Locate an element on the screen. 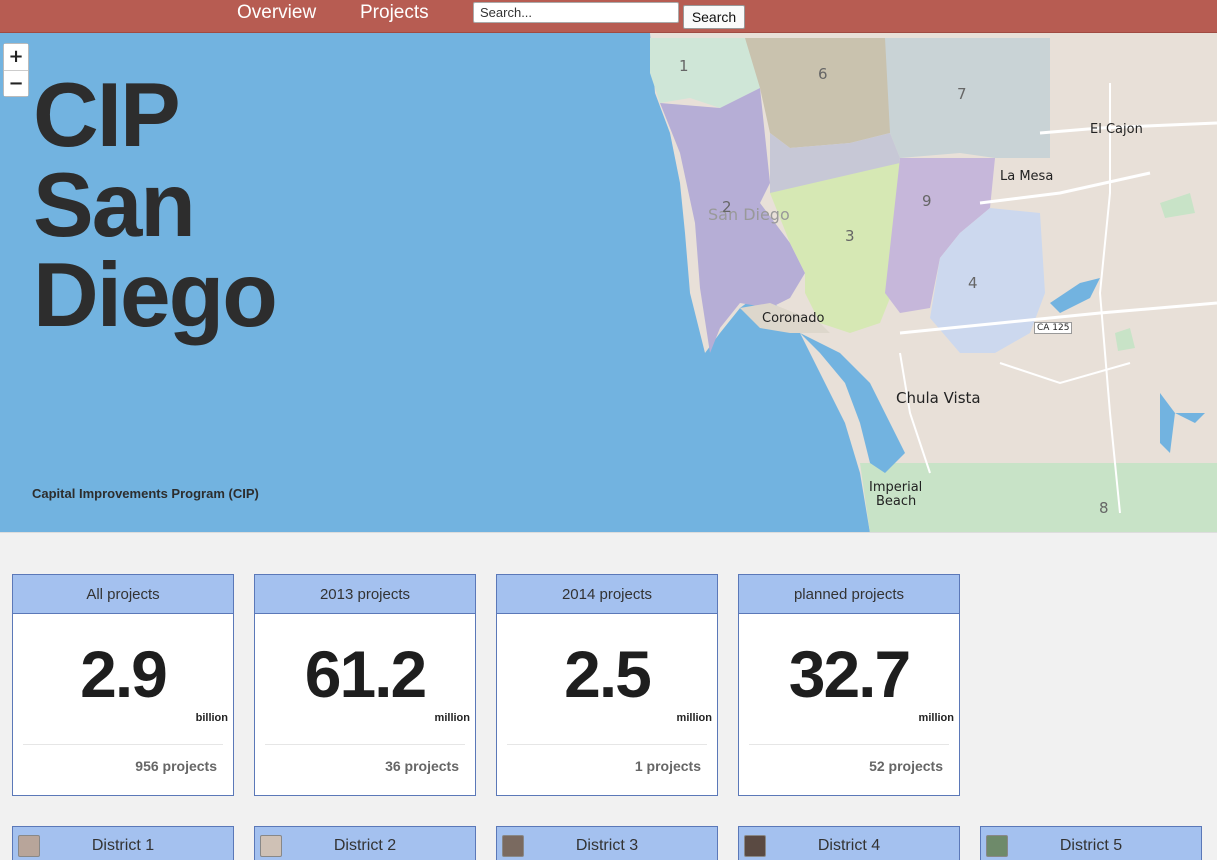 The height and width of the screenshot is (860, 1217). stat-card-count: 52 projects is located at coordinates (906, 766).